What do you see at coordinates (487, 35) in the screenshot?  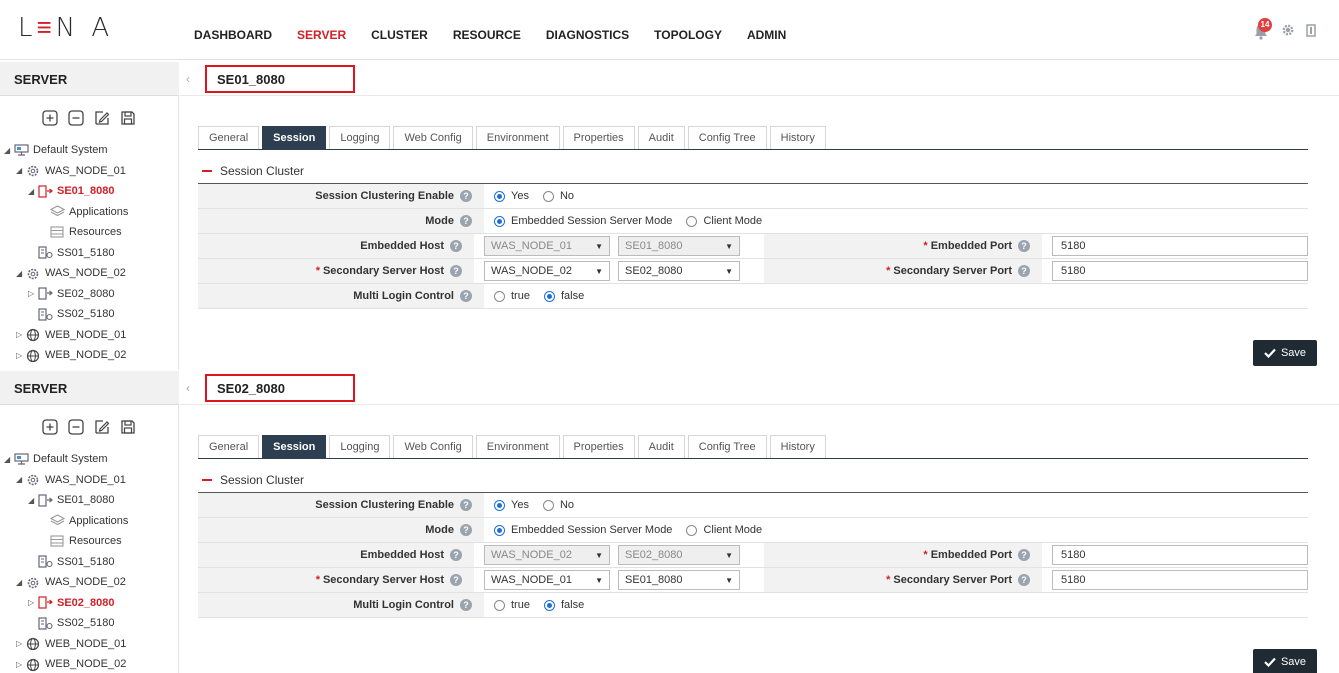 I see `nav-resource: RESOURCE` at bounding box center [487, 35].